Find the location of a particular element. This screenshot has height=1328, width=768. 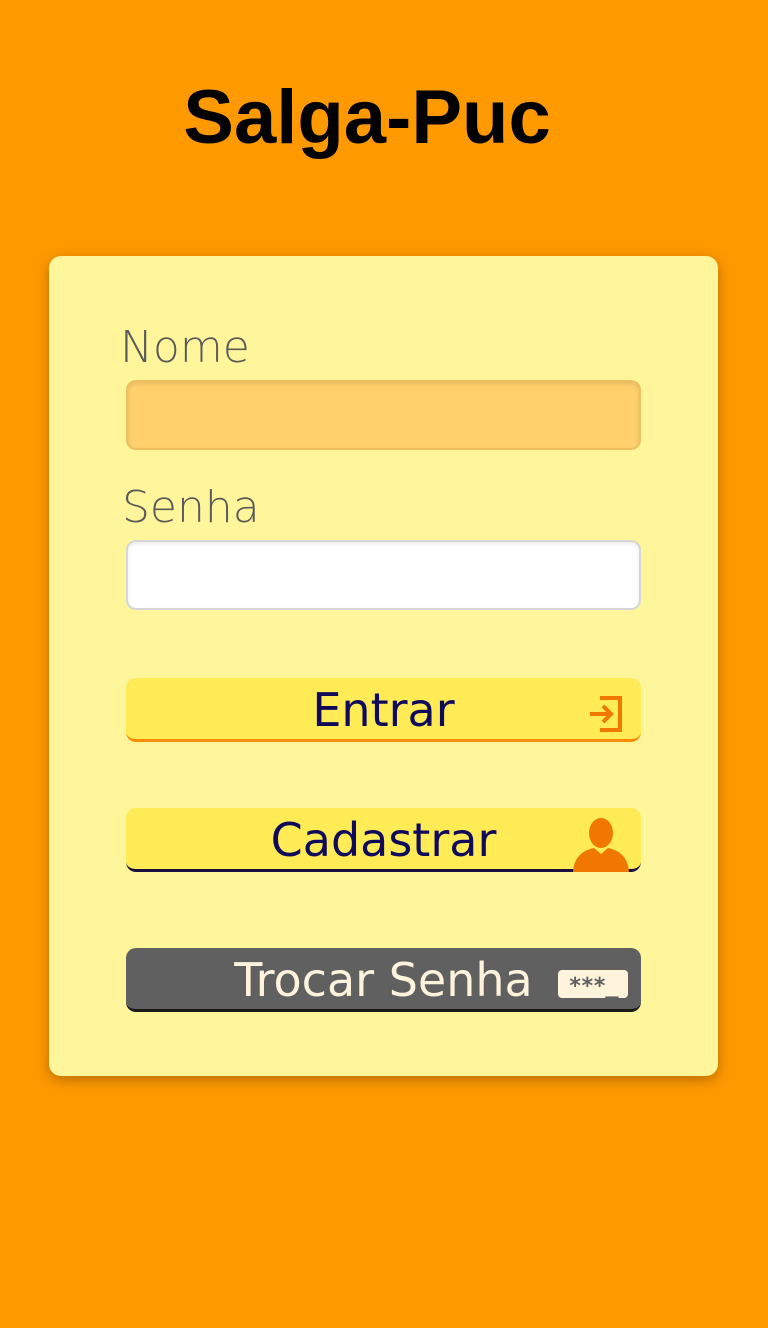

trocar-senha-button: Trocar Senha ***_ is located at coordinates (383, 980).